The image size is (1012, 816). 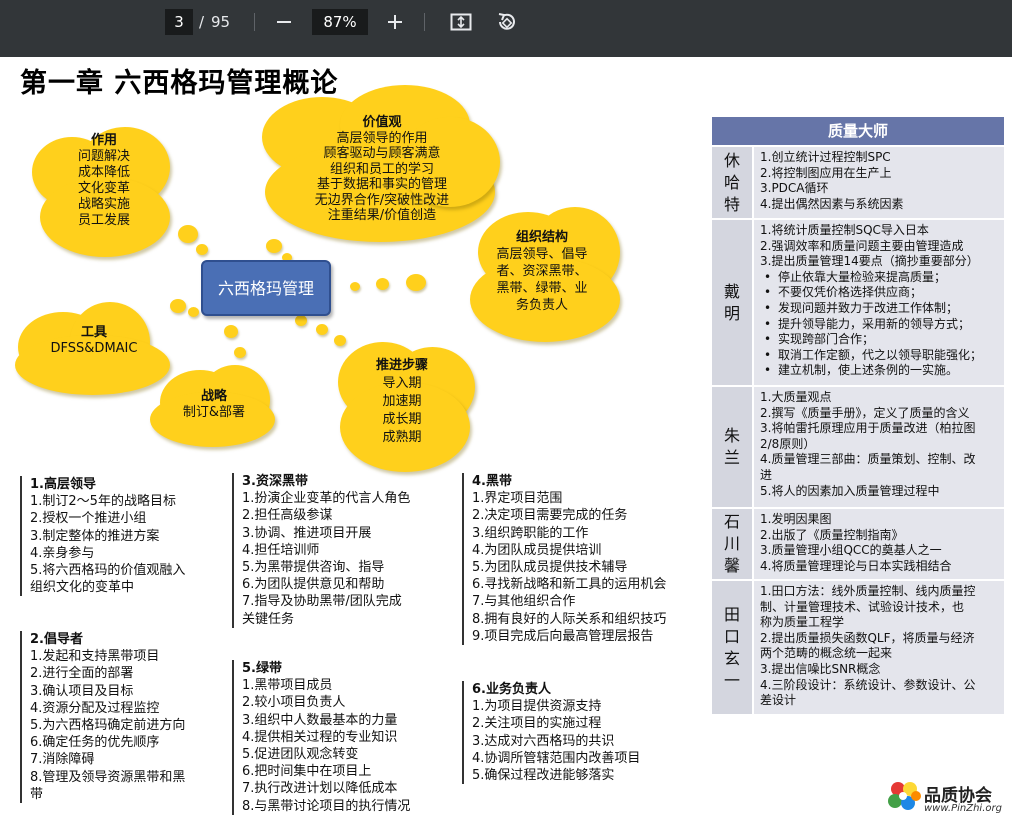 I want to click on cloud-line: 导入期, so click(x=402, y=383).